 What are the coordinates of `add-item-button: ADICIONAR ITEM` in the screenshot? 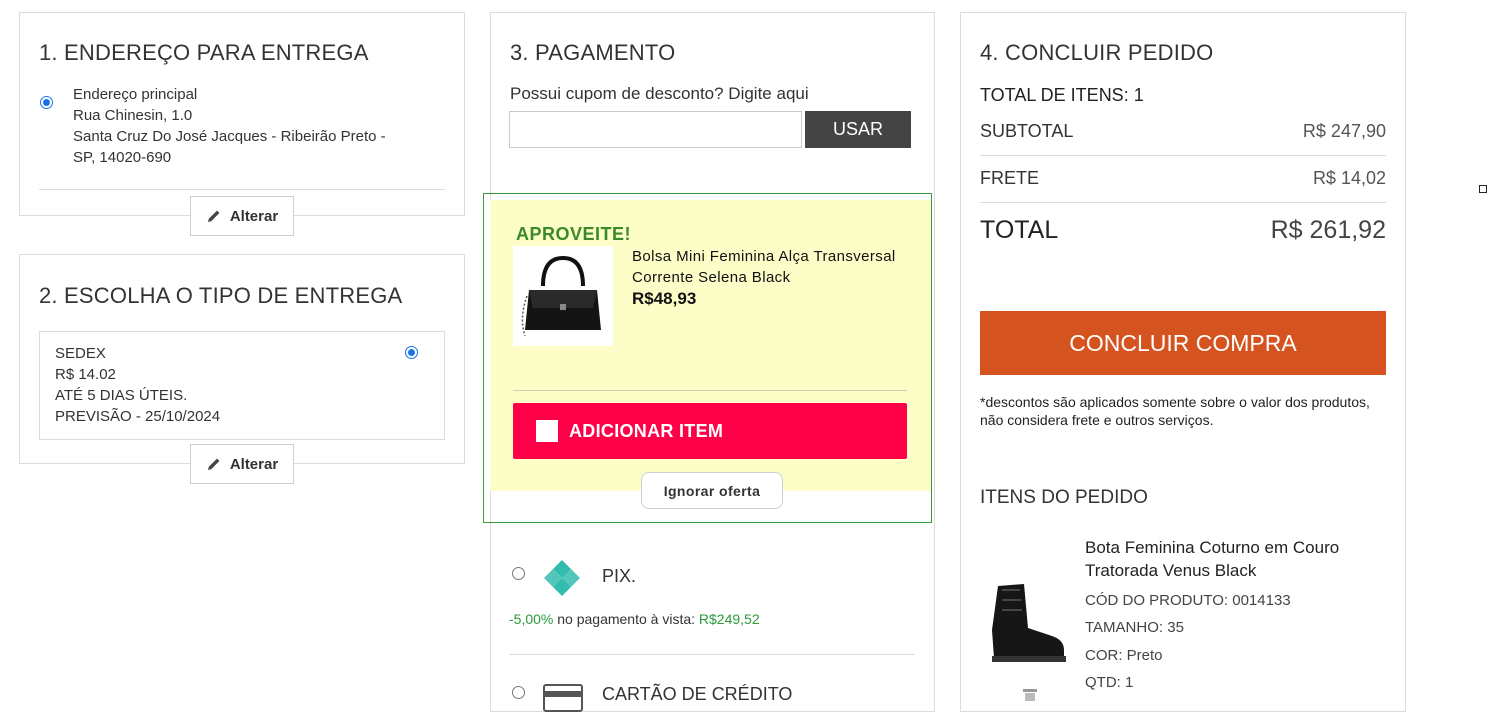 It's located at (710, 431).